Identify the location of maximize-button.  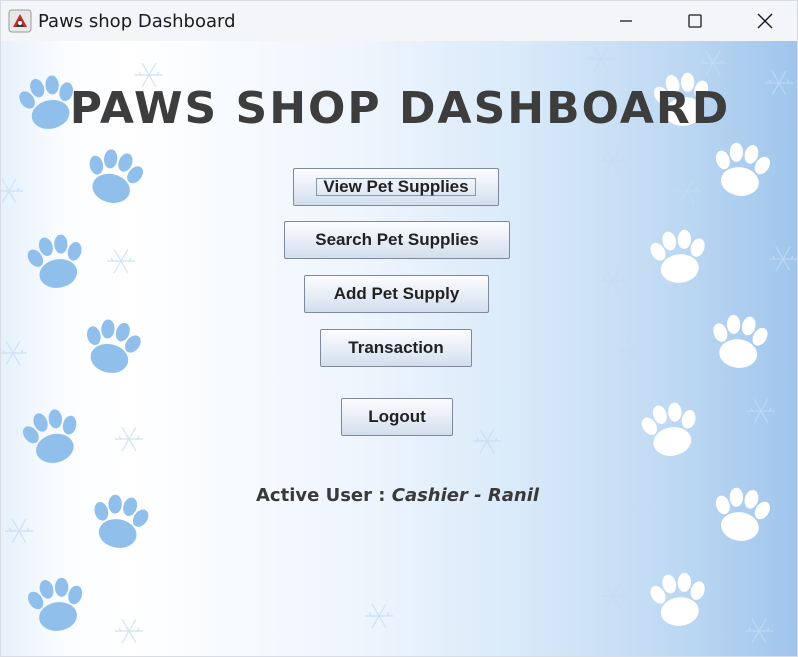
(695, 21).